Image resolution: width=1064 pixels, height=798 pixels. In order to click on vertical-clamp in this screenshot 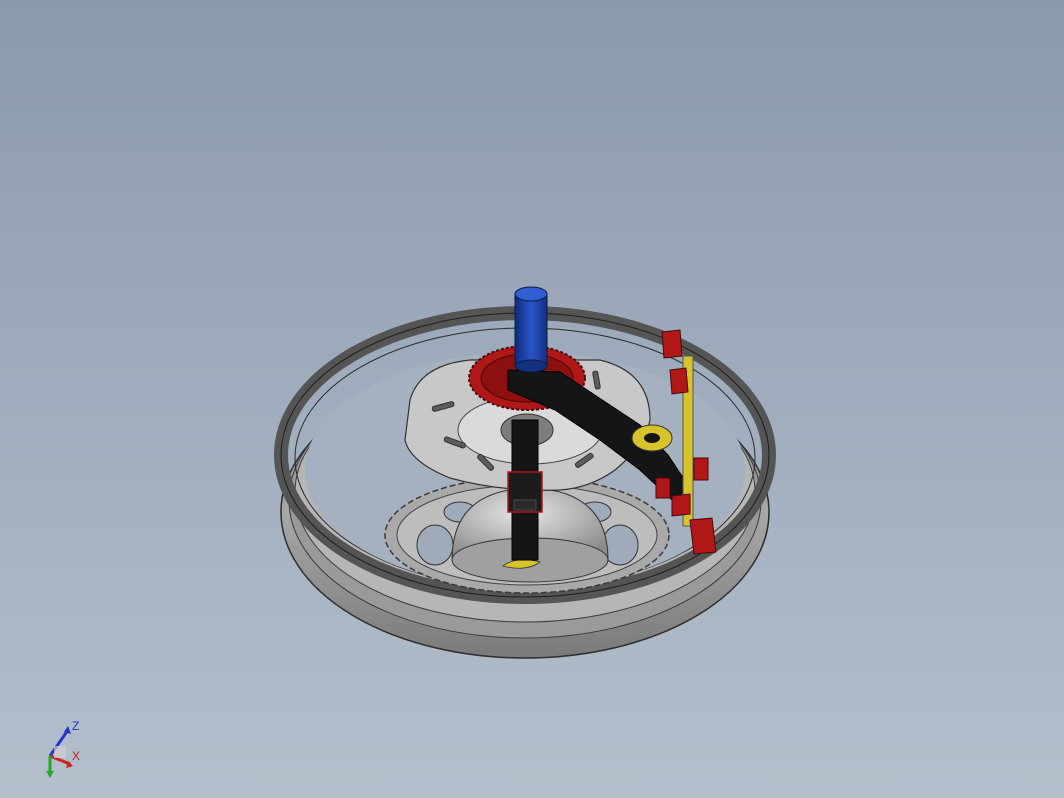, I will do `click(525, 490)`.